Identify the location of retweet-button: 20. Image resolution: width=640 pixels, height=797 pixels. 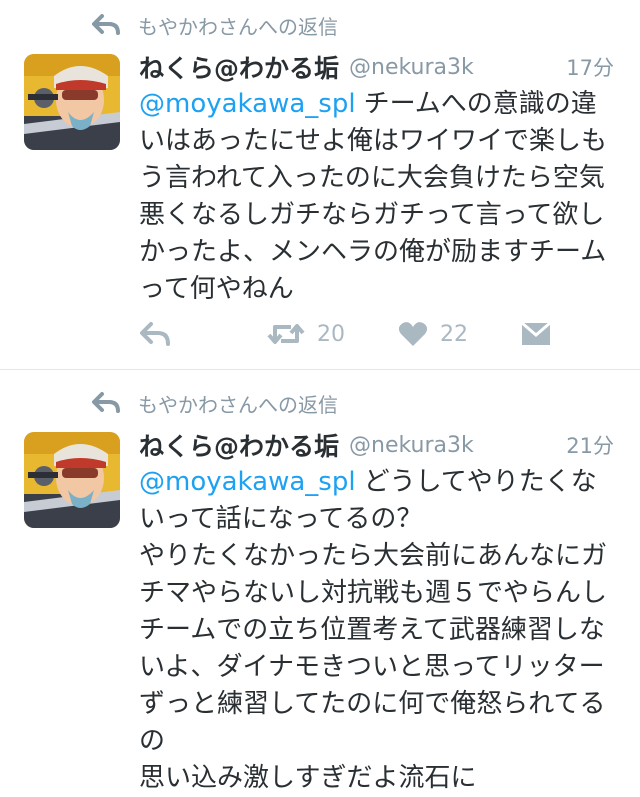
(306, 334).